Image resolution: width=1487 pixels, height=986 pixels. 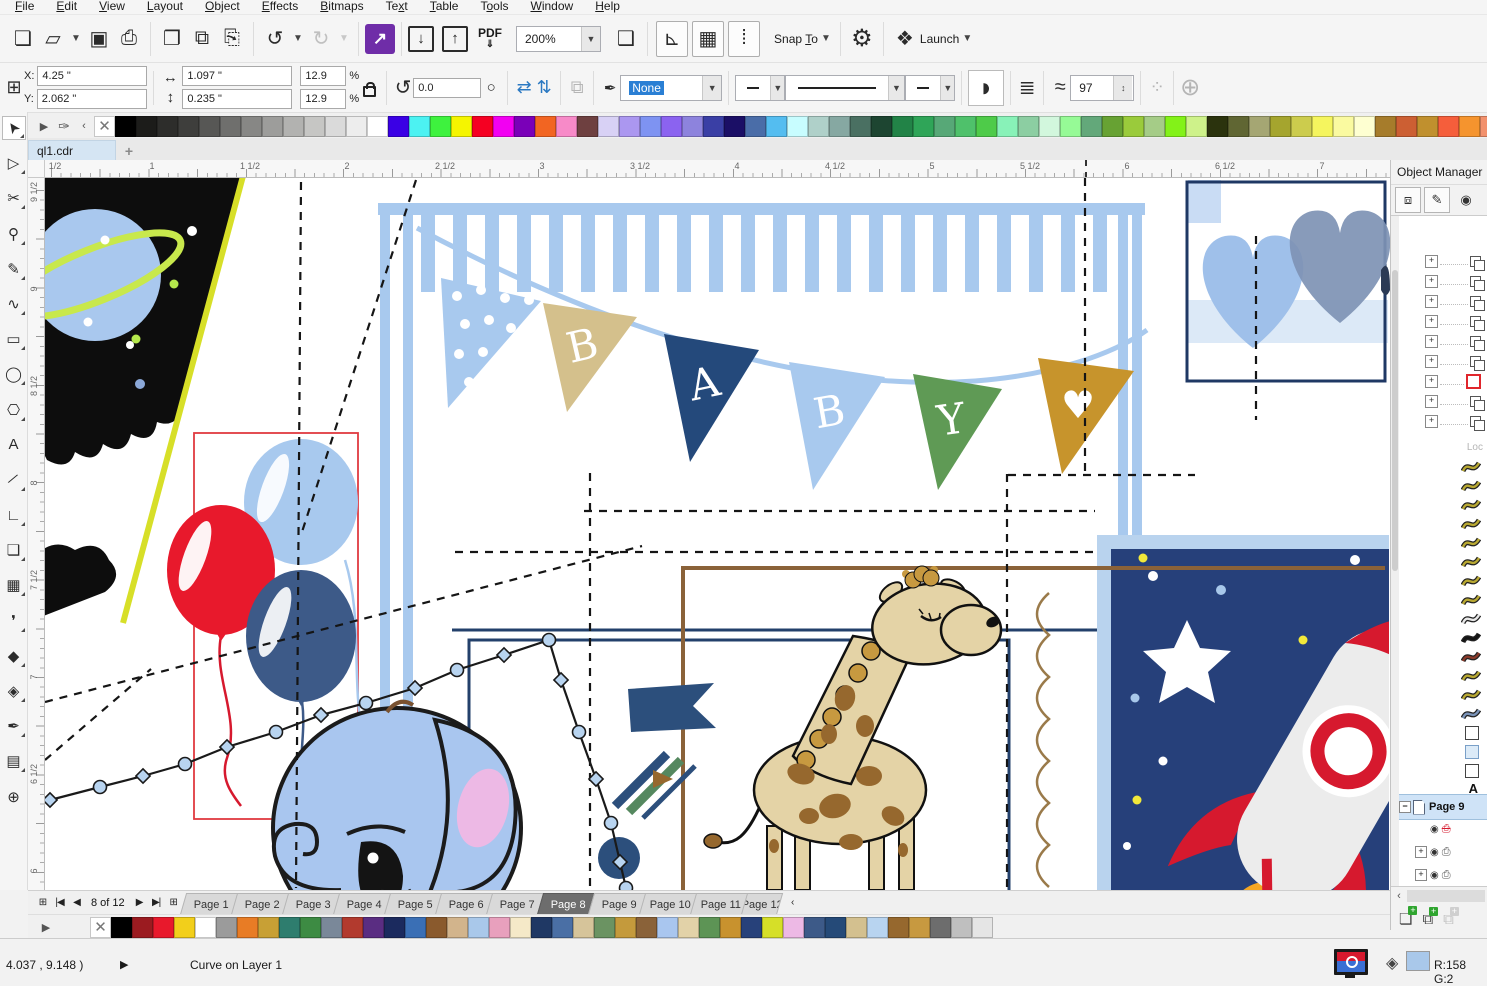 I want to click on line-style-dropdown-icon: ▼, so click(x=896, y=87).